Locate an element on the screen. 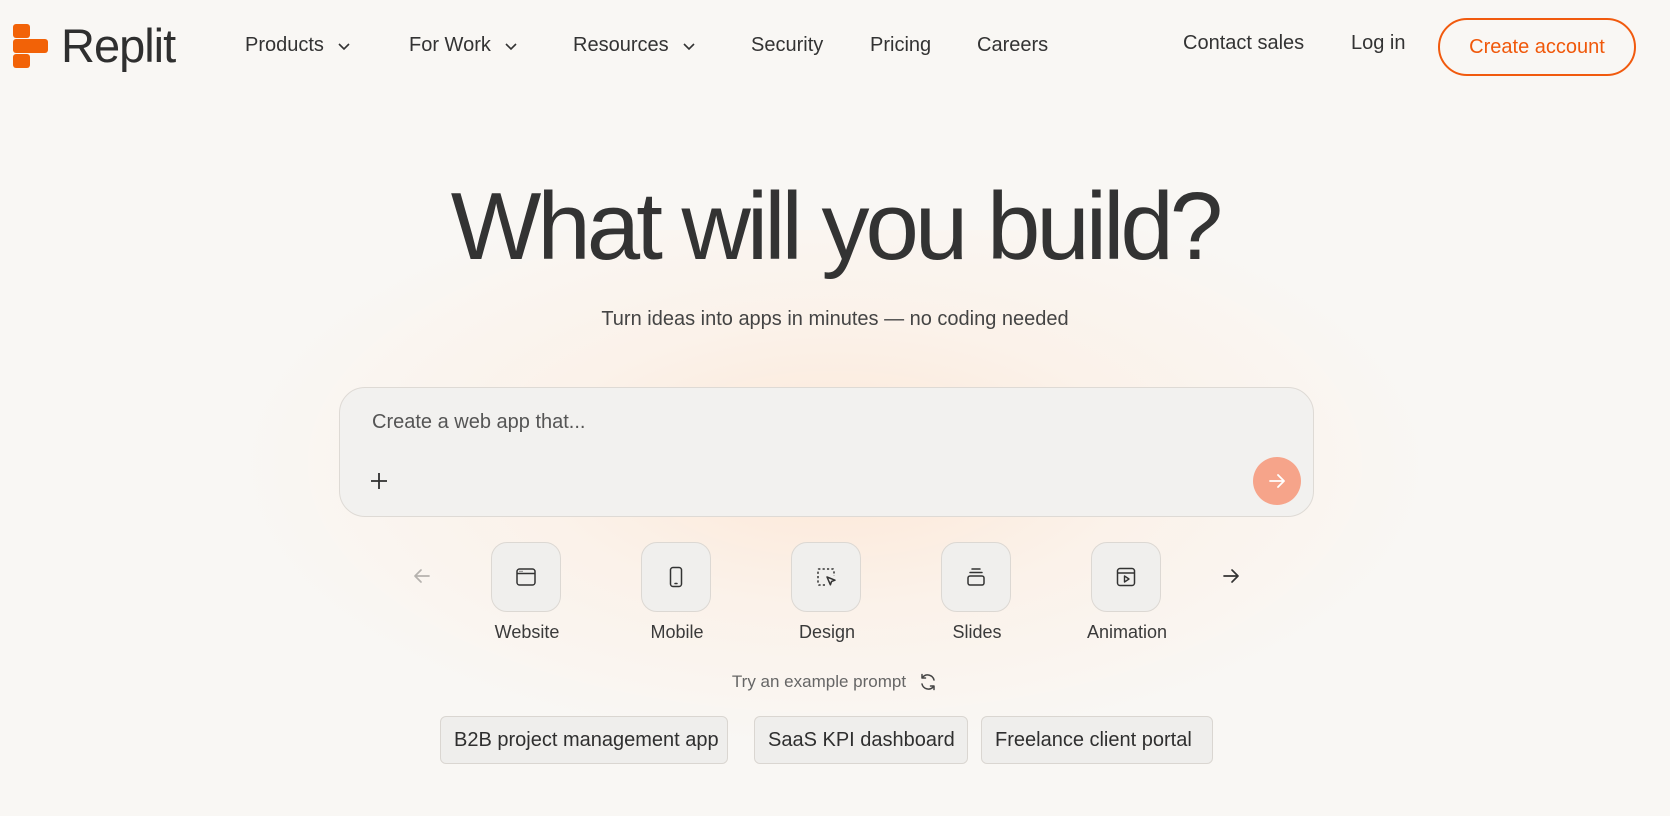  nav-pricing-label: Pricing is located at coordinates (901, 45).